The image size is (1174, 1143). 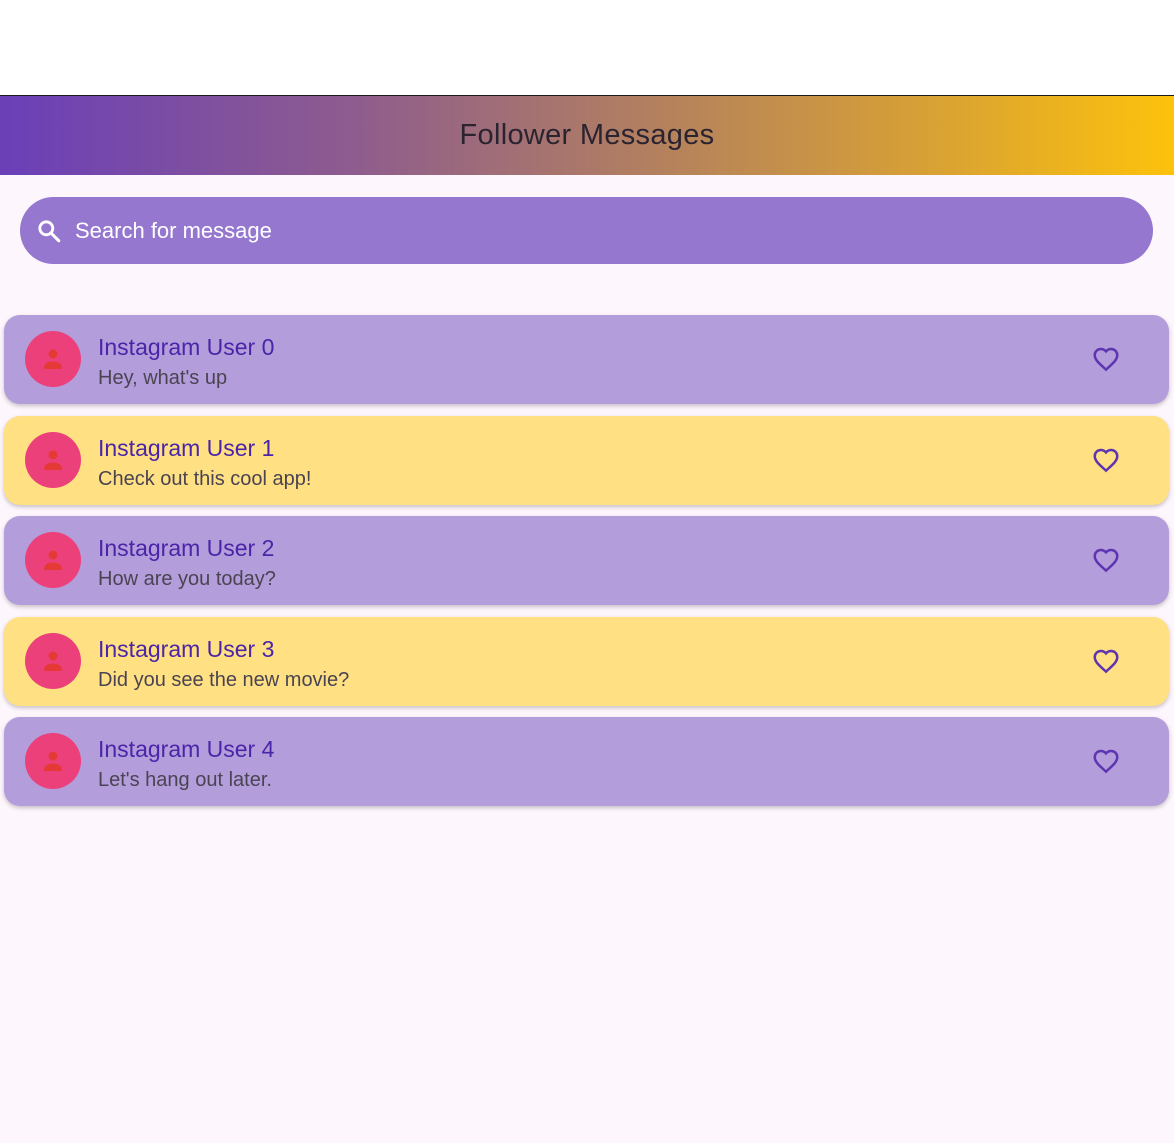 What do you see at coordinates (586, 560) in the screenshot?
I see `message-card: Instagram User 2 How are you today?` at bounding box center [586, 560].